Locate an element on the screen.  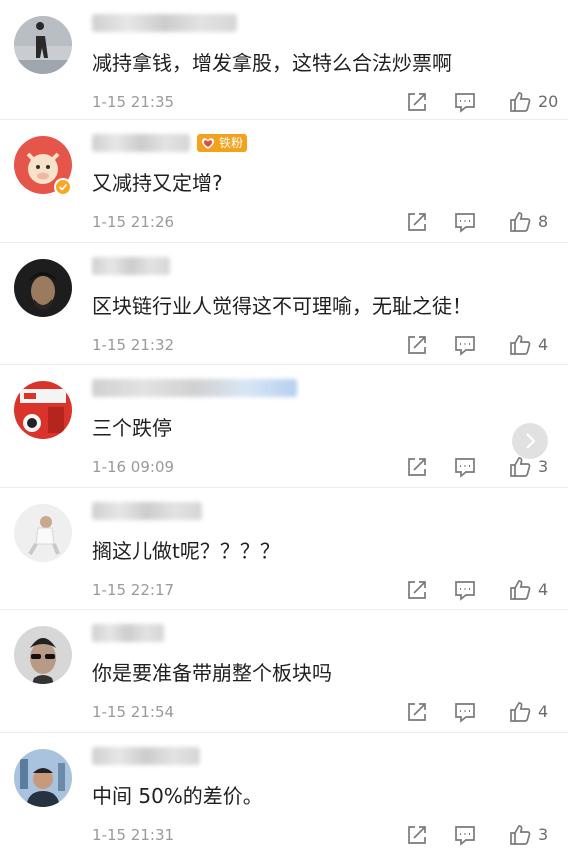
comment-text: 区块链行业人觉得这不可理喻，无耻之徒！ is located at coordinates (282, 305).